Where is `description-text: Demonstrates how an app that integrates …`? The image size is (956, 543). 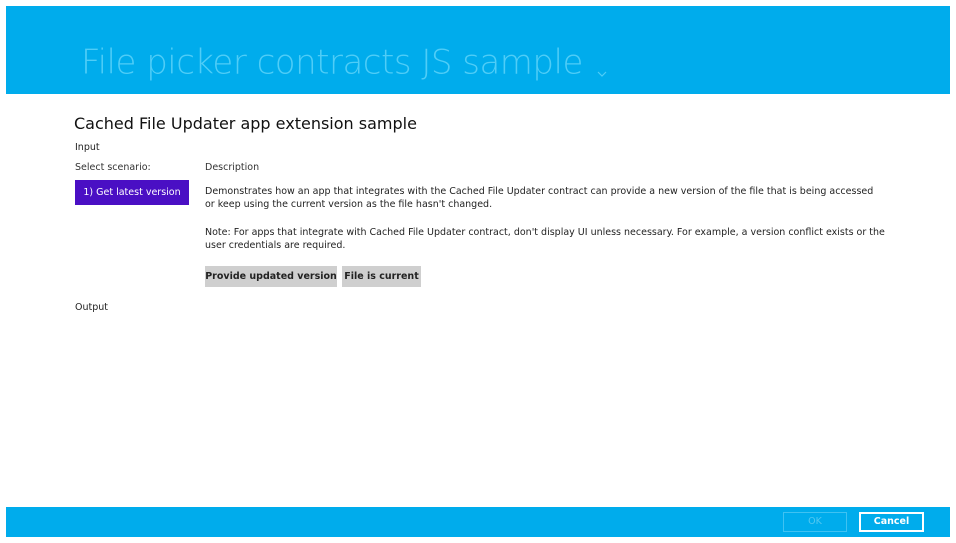
description-text: Demonstrates how an app that integrates … is located at coordinates (539, 198).